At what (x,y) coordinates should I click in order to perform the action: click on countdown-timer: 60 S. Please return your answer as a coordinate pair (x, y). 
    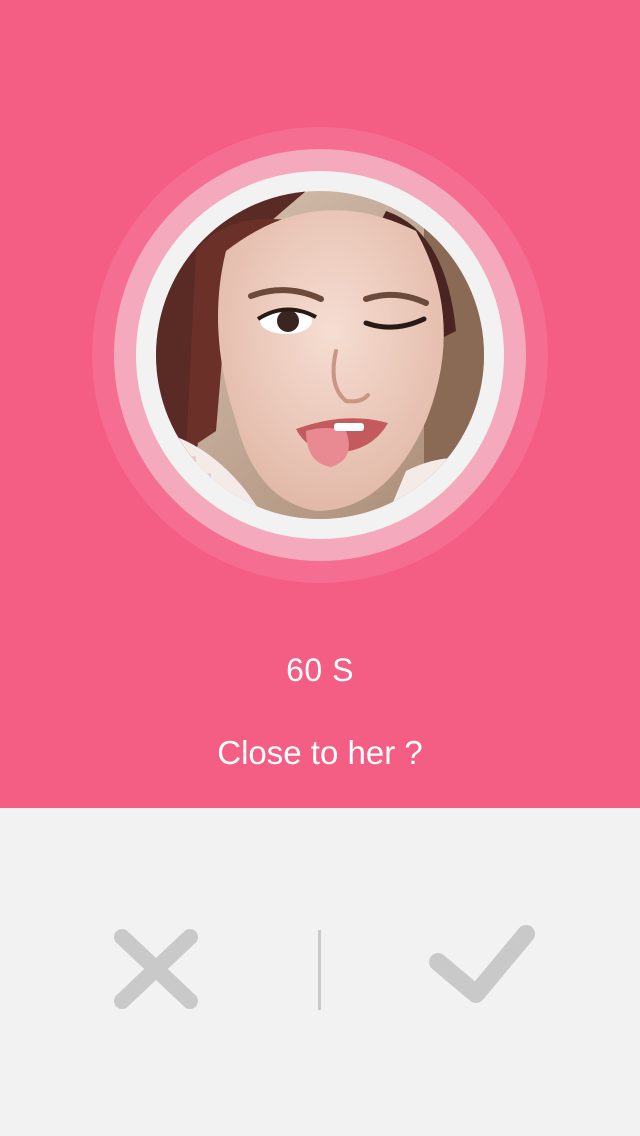
    Looking at the image, I should click on (320, 670).